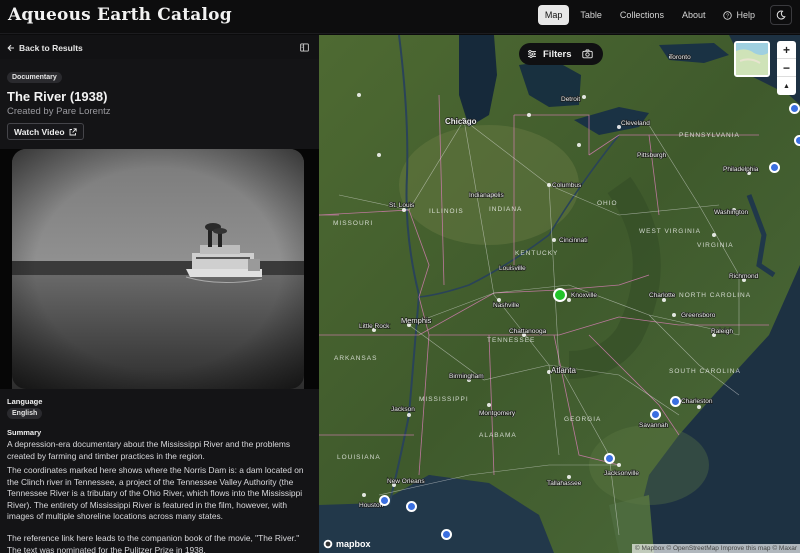 The image size is (800, 553). Describe the element at coordinates (446, 211) in the screenshot. I see `state-label: ILLINOIS` at that location.